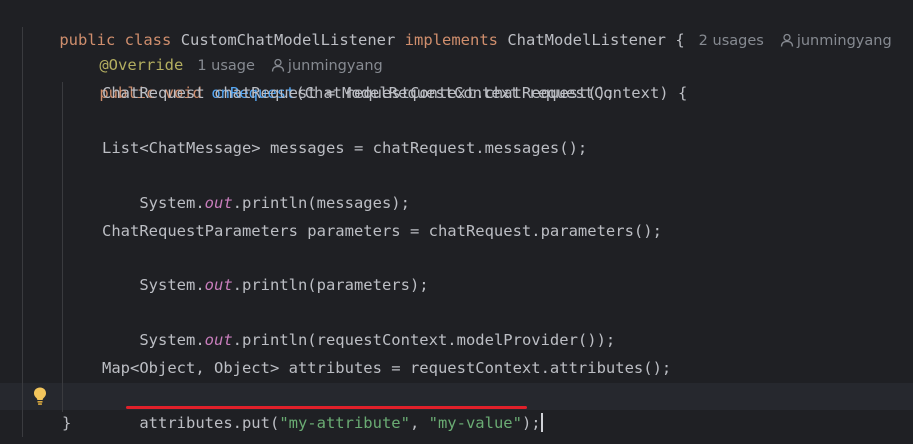  What do you see at coordinates (586, 40) in the screenshot?
I see `interface-name: ChatModelListener` at bounding box center [586, 40].